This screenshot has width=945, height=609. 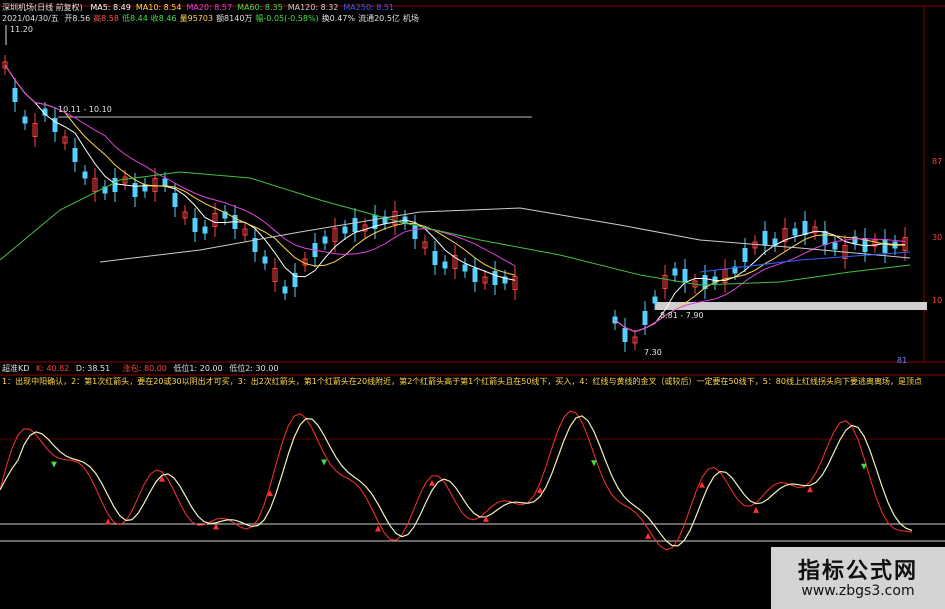 I want to click on signal-value: 涨包: 80.00, so click(x=144, y=368).